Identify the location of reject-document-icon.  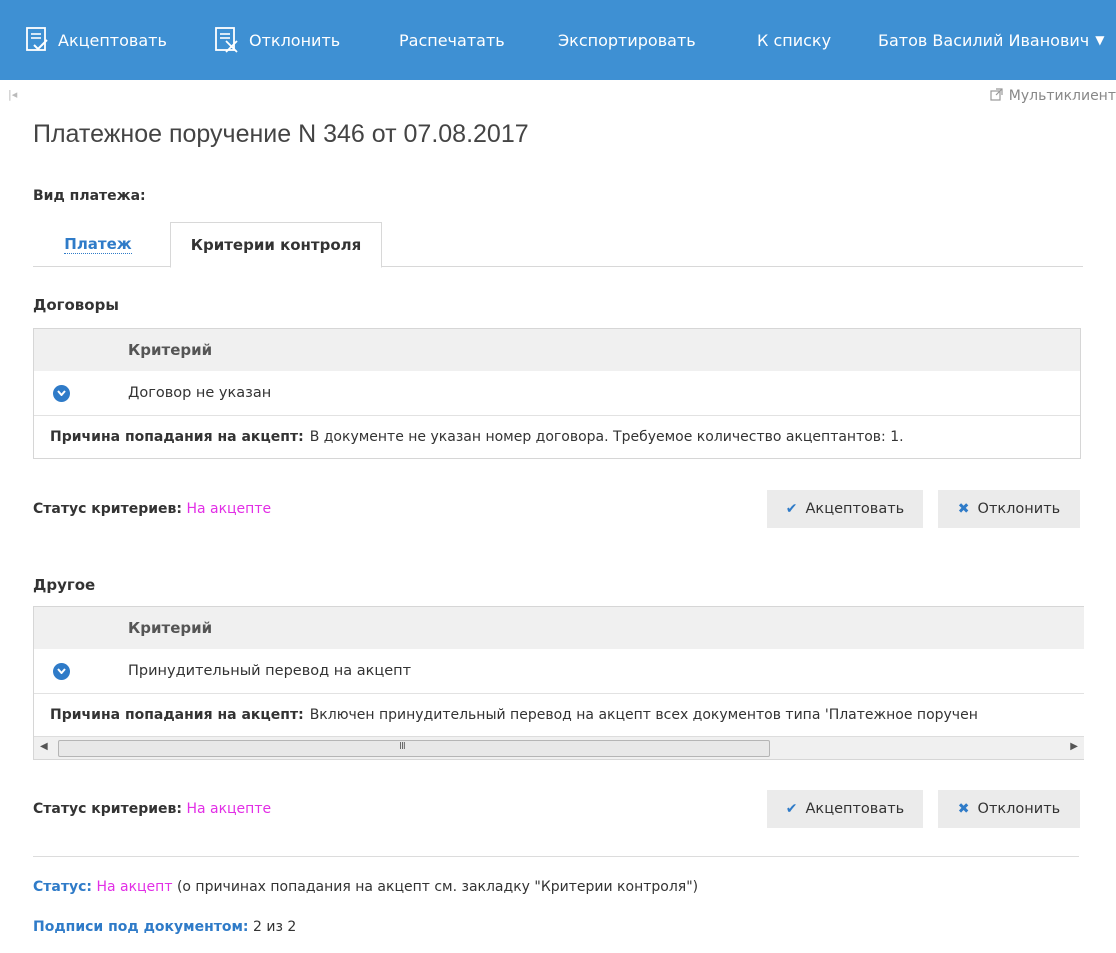
(227, 40).